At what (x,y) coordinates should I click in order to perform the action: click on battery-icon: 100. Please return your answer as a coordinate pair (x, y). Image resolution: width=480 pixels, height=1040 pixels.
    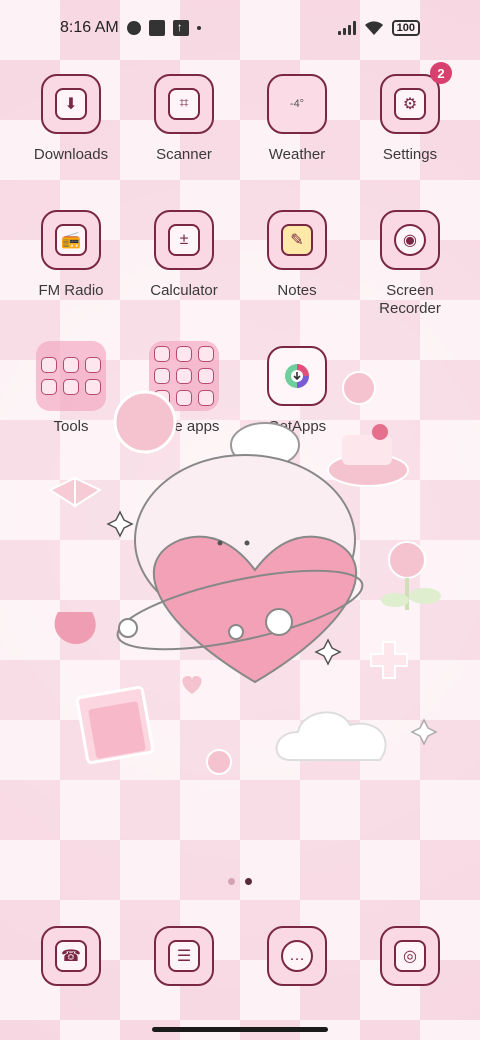
    Looking at the image, I should click on (405, 28).